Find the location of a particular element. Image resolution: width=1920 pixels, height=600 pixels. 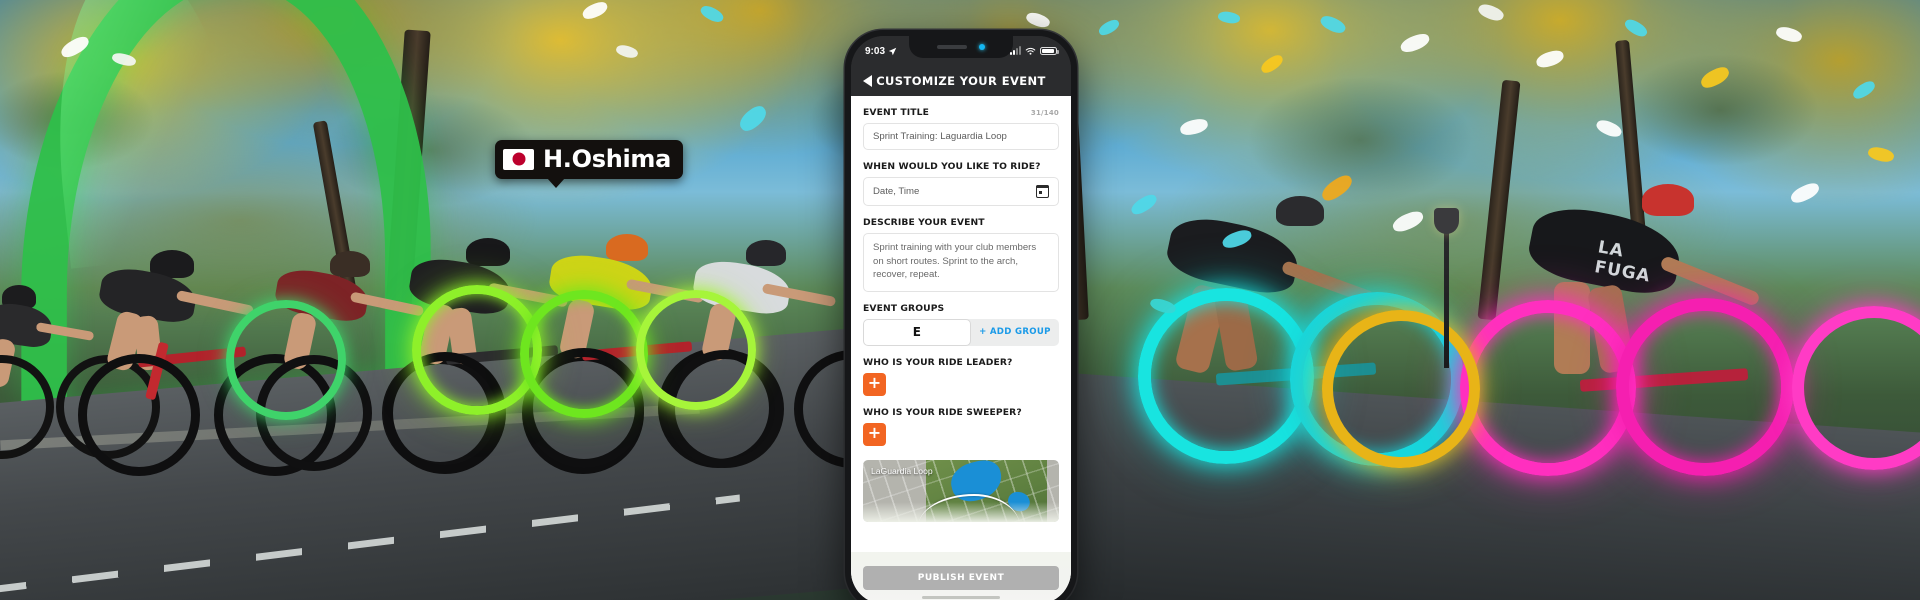

status-bar: 9:03 is located at coordinates (961, 51).